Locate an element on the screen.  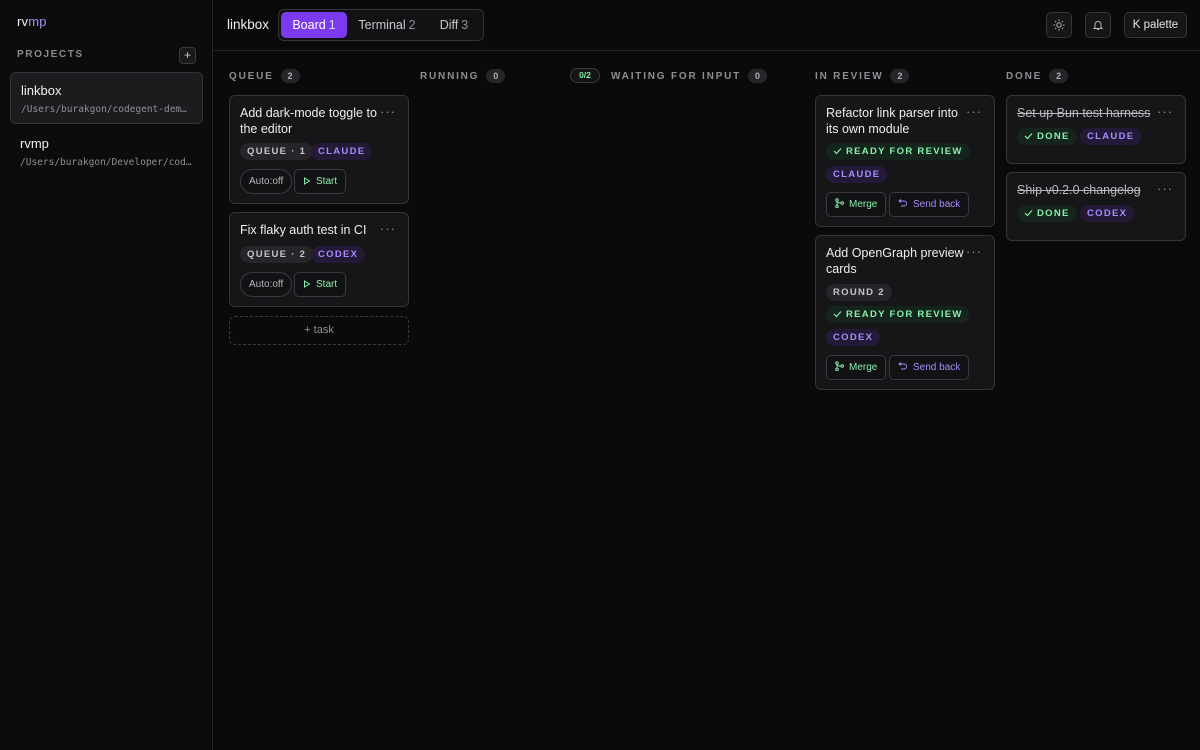
column-header-waiting: WAITING FOR INPUT 0 is located at coordinates (689, 76).